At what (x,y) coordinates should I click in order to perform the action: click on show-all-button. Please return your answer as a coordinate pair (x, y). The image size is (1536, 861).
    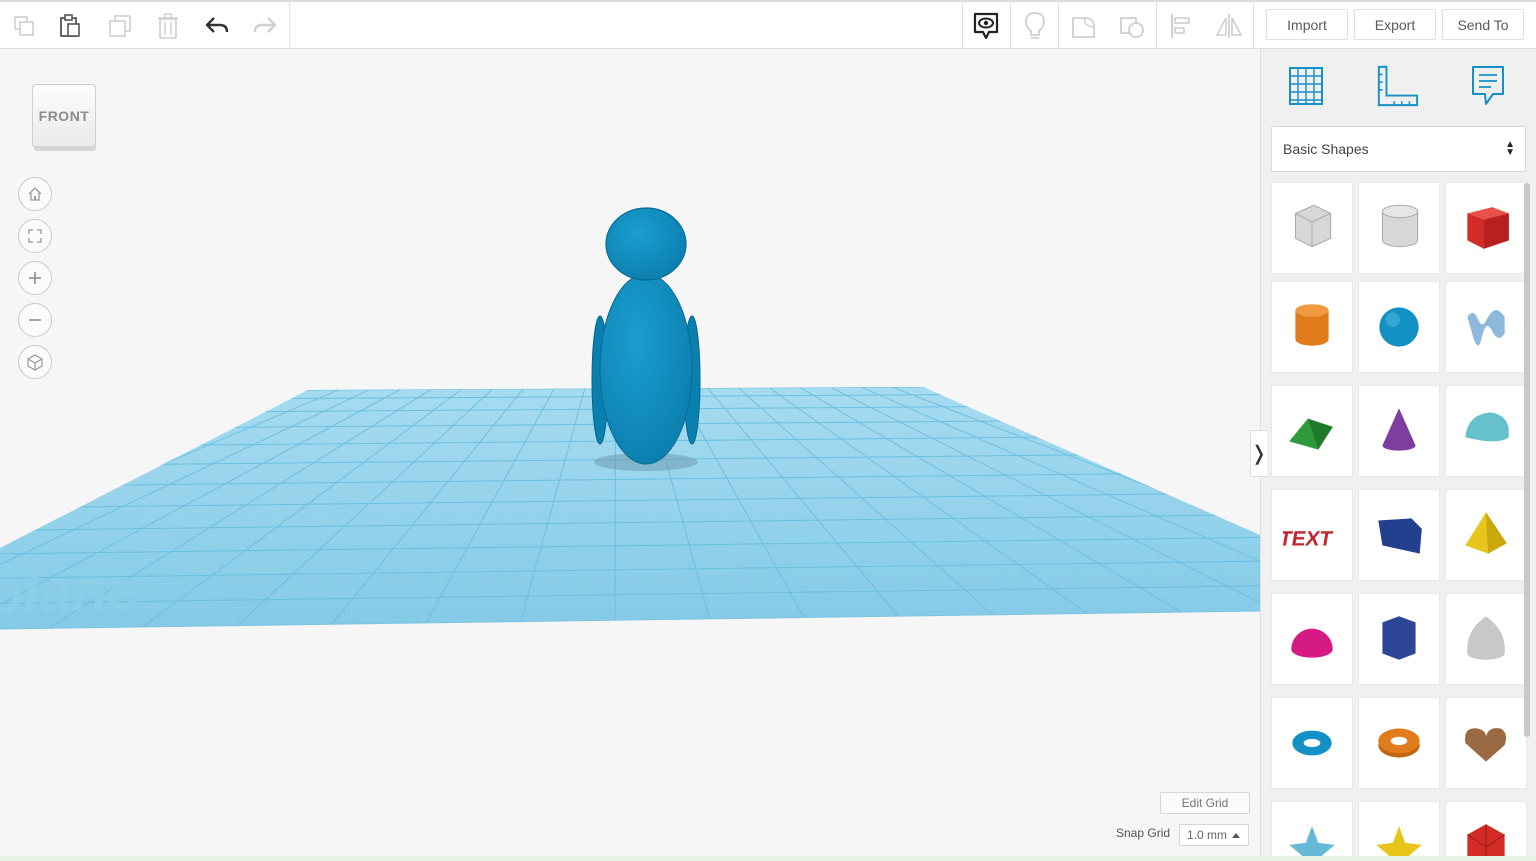
    Looking at the image, I should click on (986, 25).